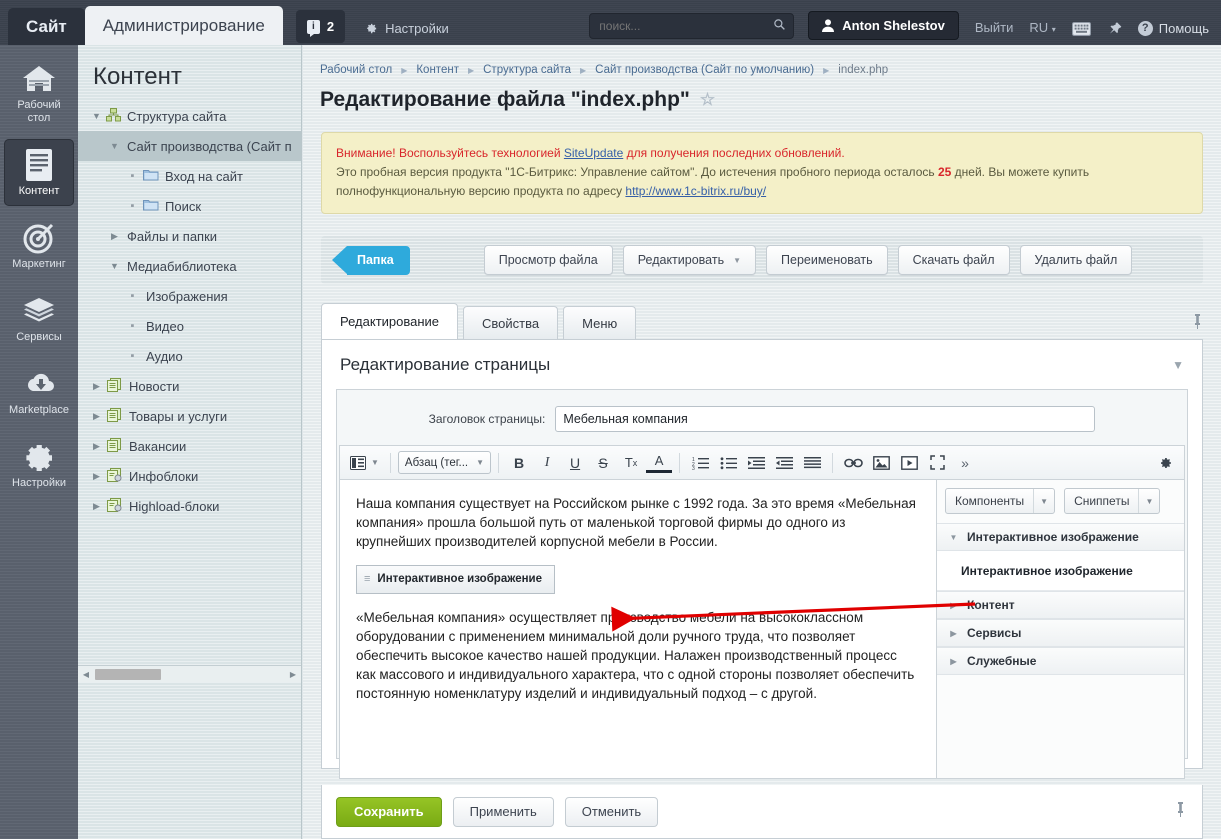 Image resolution: width=1221 pixels, height=839 pixels. I want to click on outdent-icon, so click(784, 463).